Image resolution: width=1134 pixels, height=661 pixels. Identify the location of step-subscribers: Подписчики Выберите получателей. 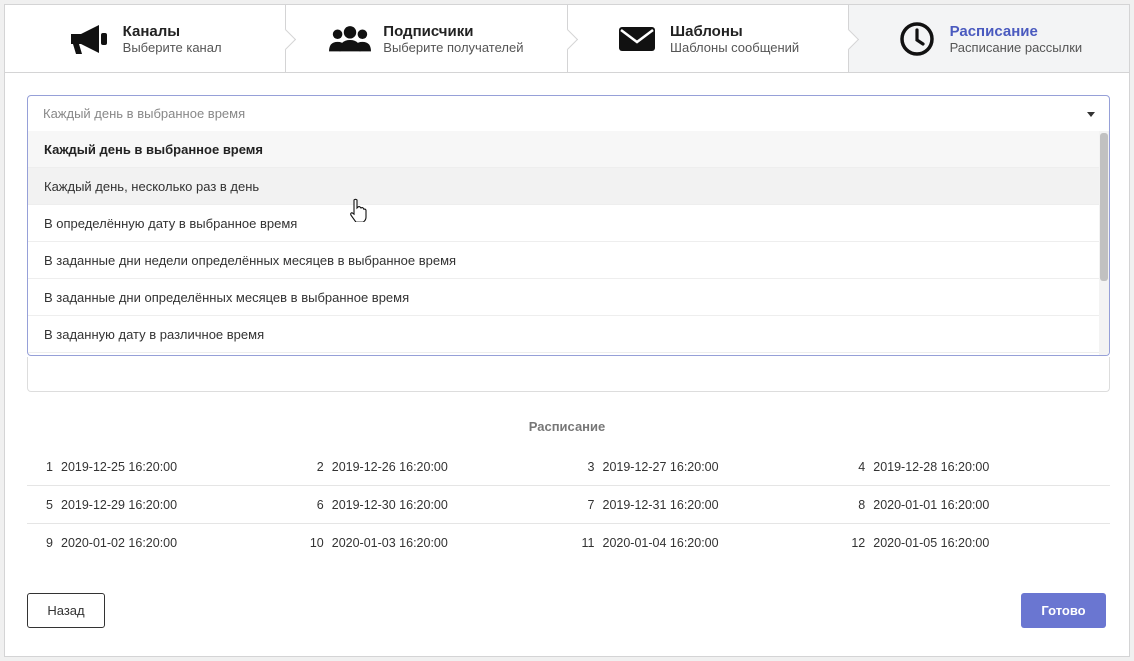
(427, 38).